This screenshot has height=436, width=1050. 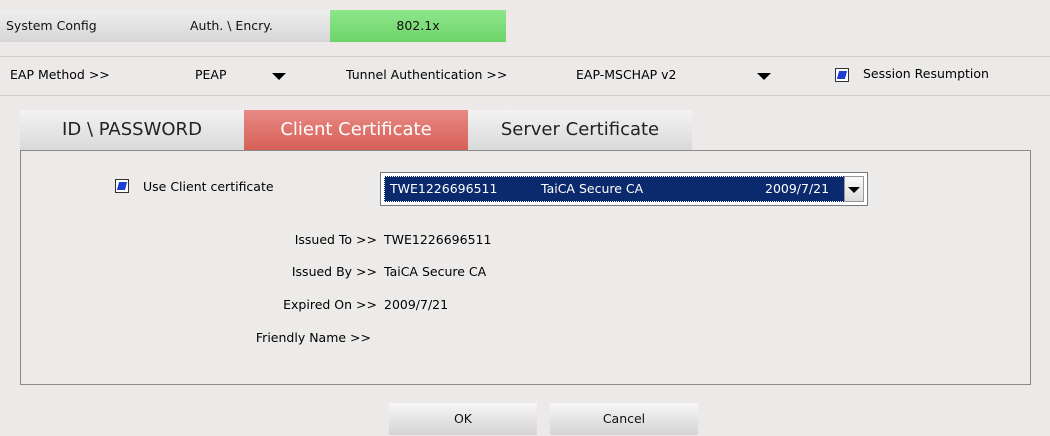 What do you see at coordinates (926, 73) in the screenshot?
I see `session-resumption-label: Session Resumption` at bounding box center [926, 73].